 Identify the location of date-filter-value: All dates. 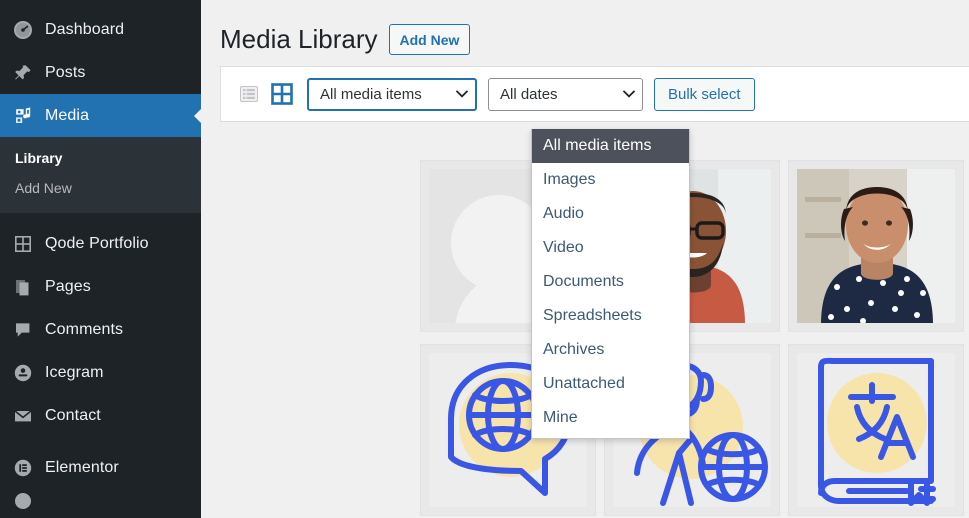
(529, 94).